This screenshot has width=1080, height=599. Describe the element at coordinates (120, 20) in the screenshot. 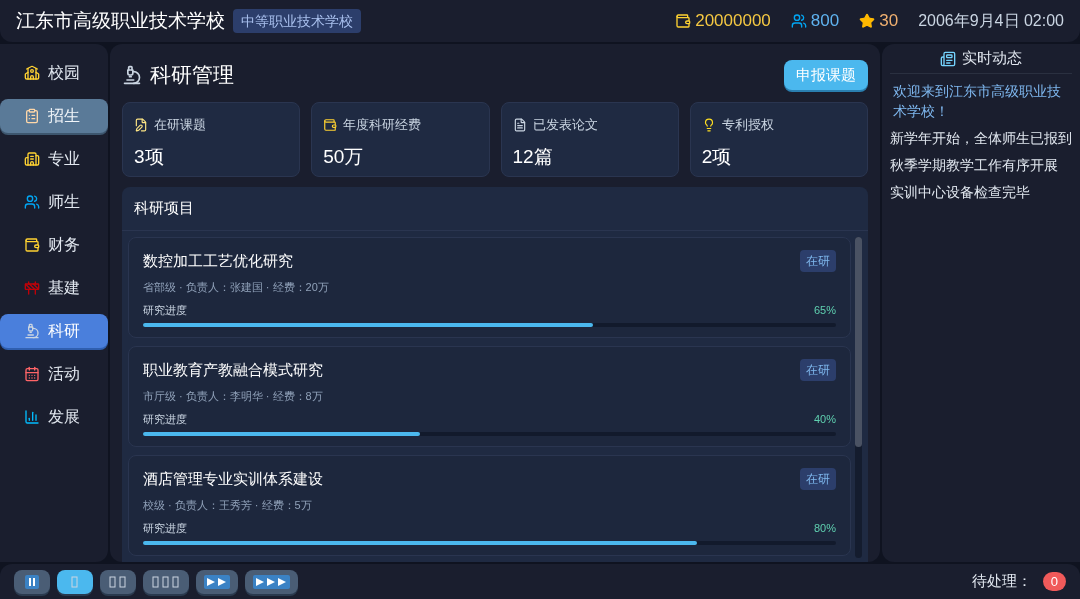

I see `school-name: 江东市高级职业技术学校` at that location.